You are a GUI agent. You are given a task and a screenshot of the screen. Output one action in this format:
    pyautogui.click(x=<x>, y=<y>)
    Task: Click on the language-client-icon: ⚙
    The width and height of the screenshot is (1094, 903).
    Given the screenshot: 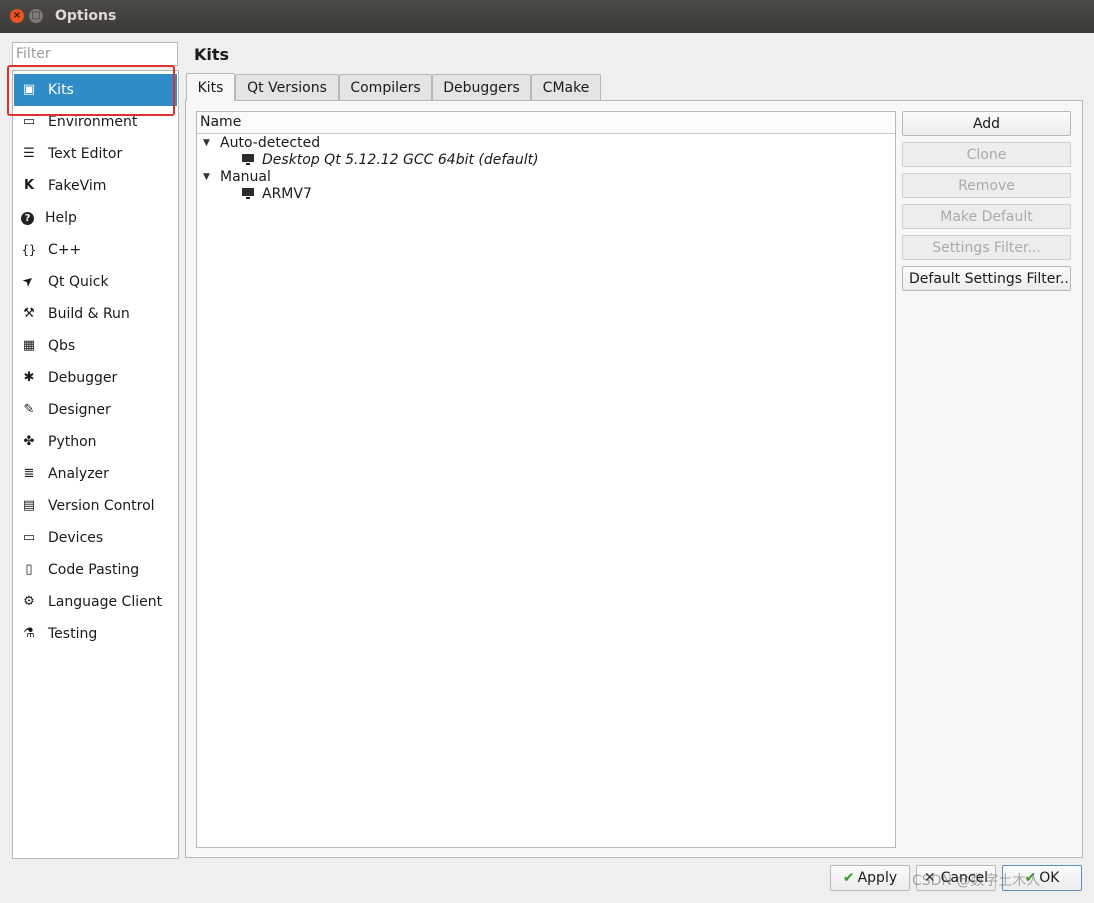 What is the action you would take?
    pyautogui.click(x=29, y=601)
    